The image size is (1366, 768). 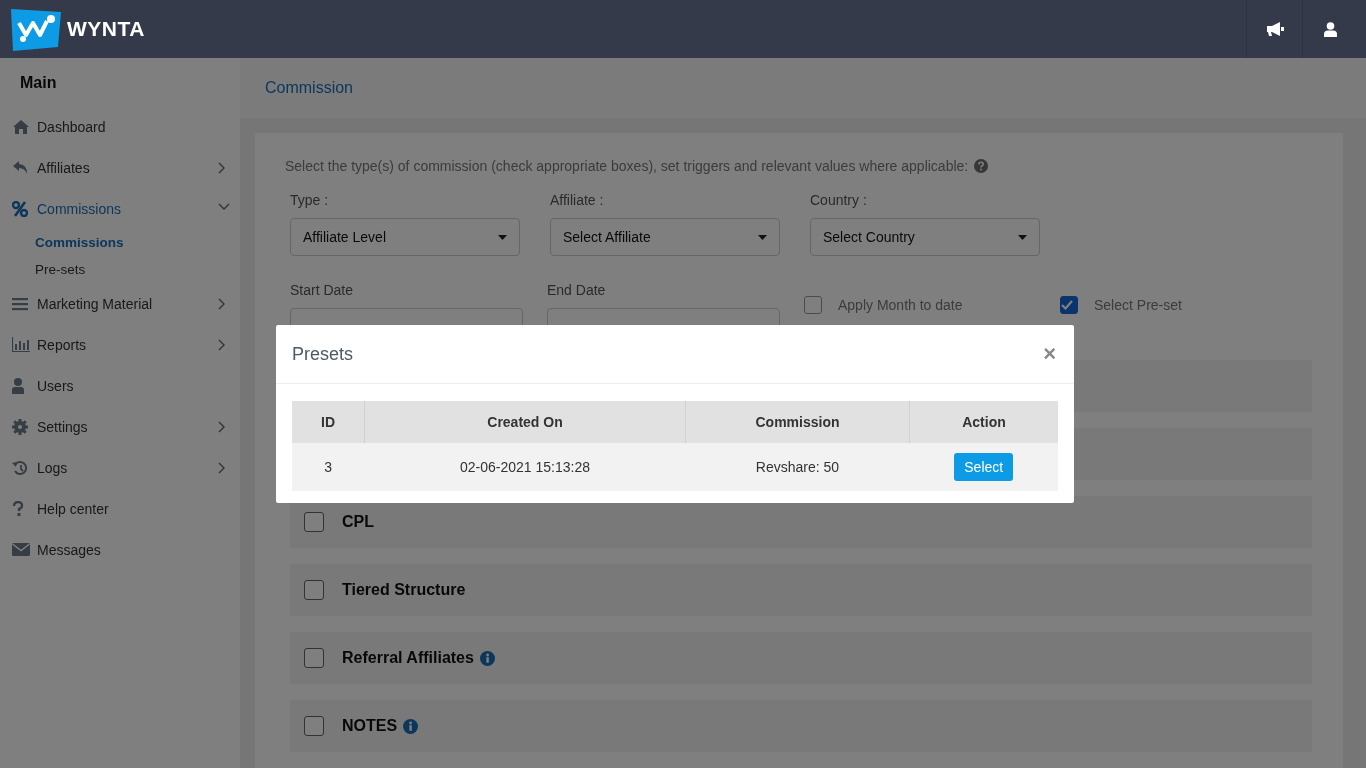 What do you see at coordinates (797, 467) in the screenshot?
I see `table-cell: Revshare: 50` at bounding box center [797, 467].